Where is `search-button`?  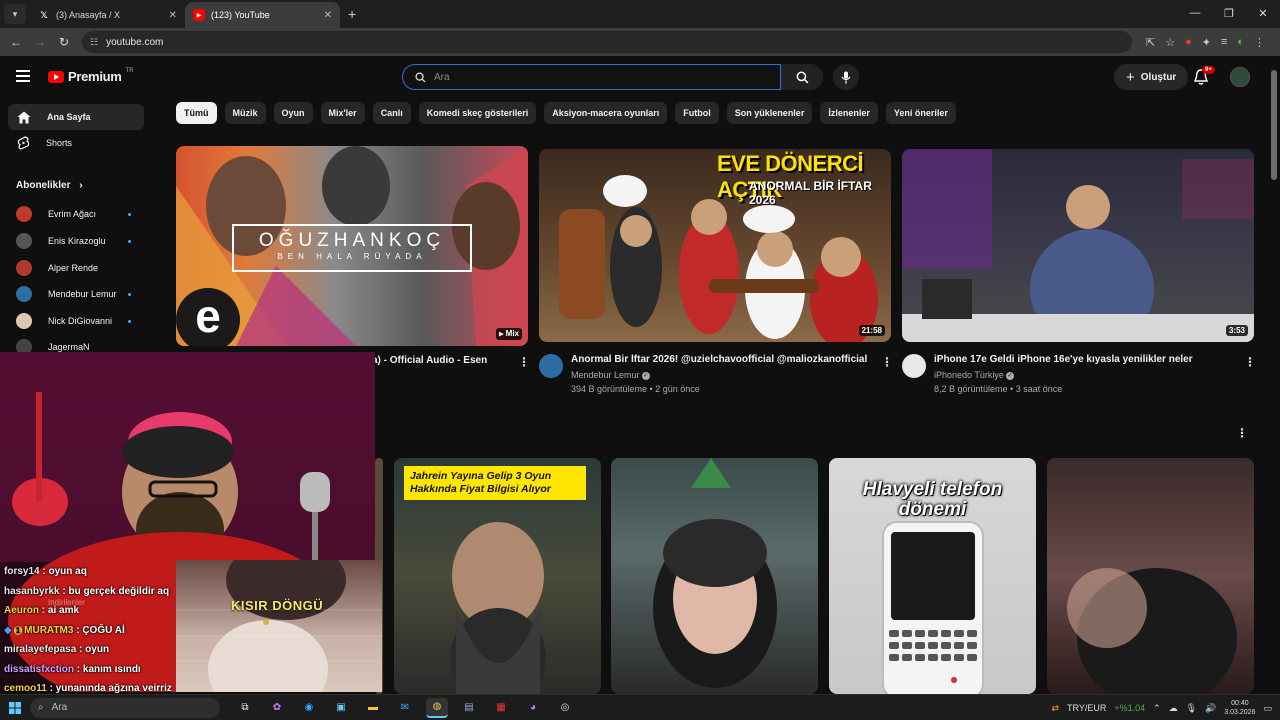
search-button is located at coordinates (802, 77).